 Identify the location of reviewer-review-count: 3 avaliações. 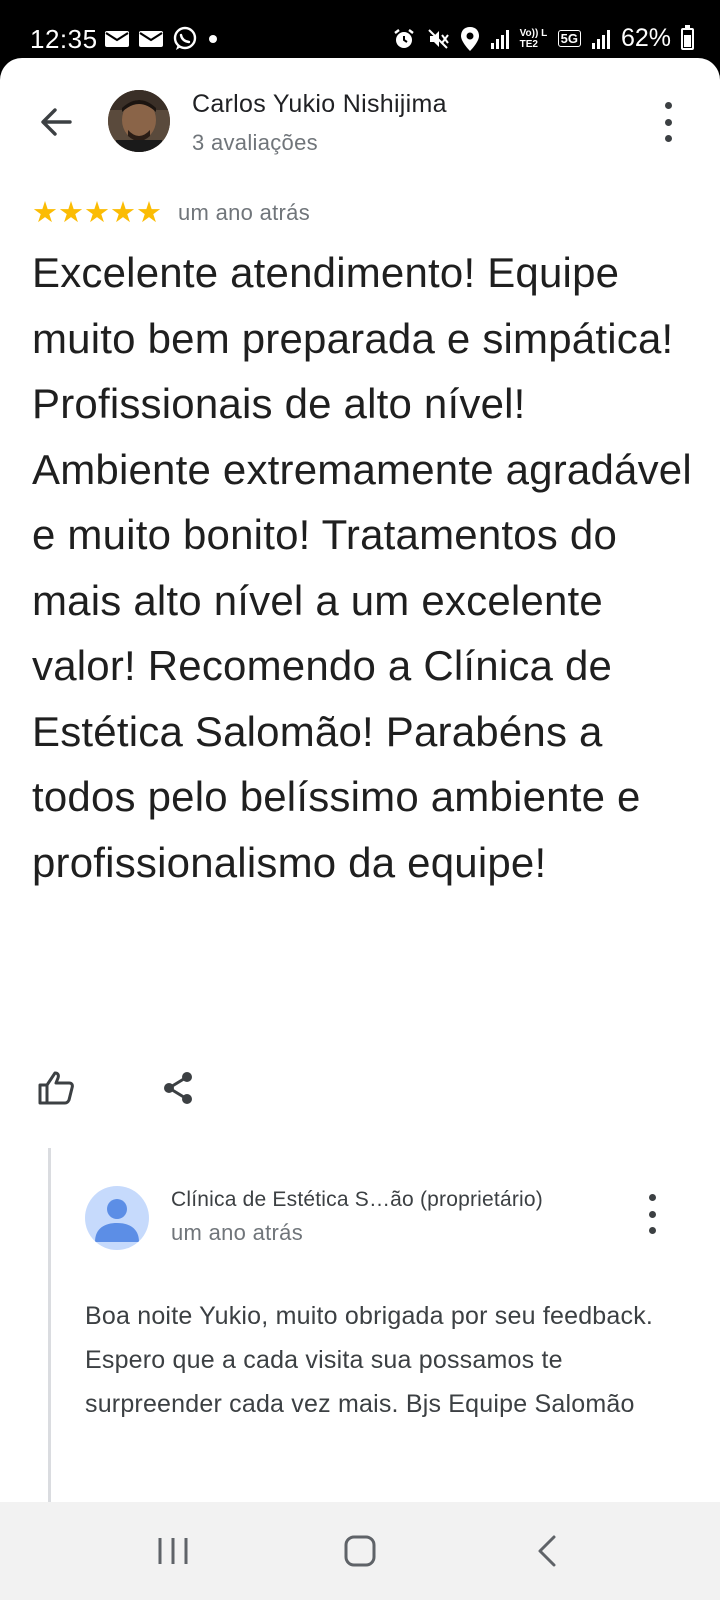
(255, 142).